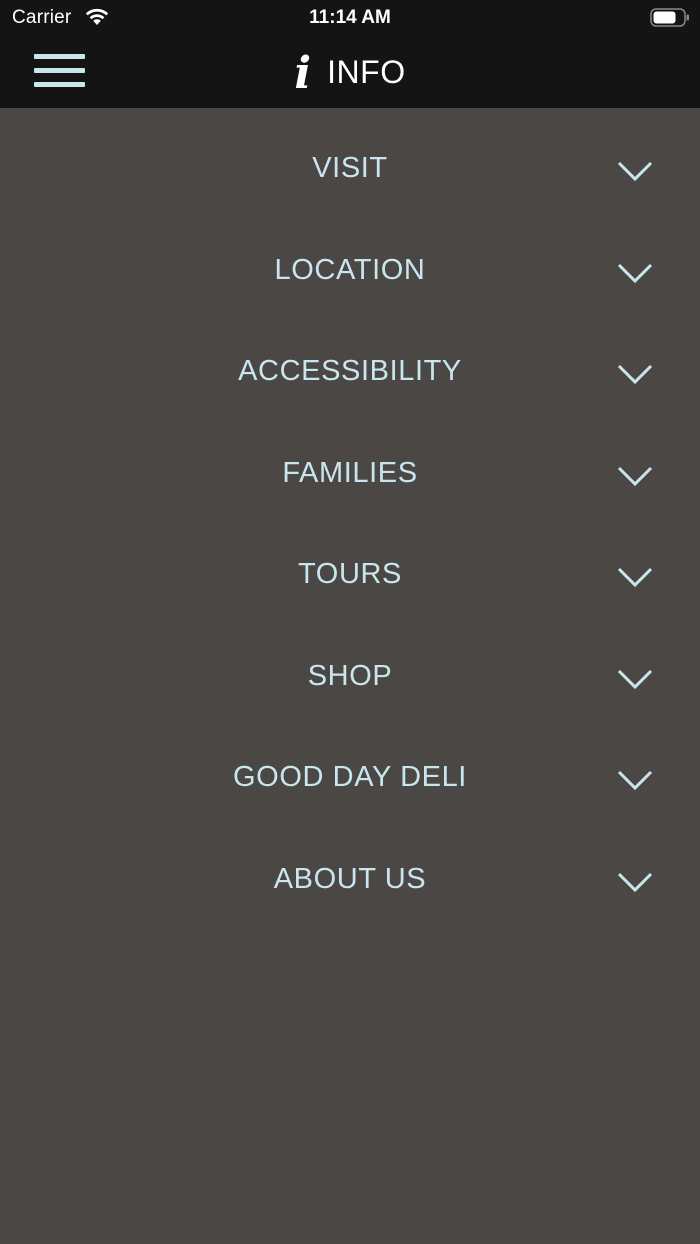  I want to click on page-title: INFO, so click(366, 71).